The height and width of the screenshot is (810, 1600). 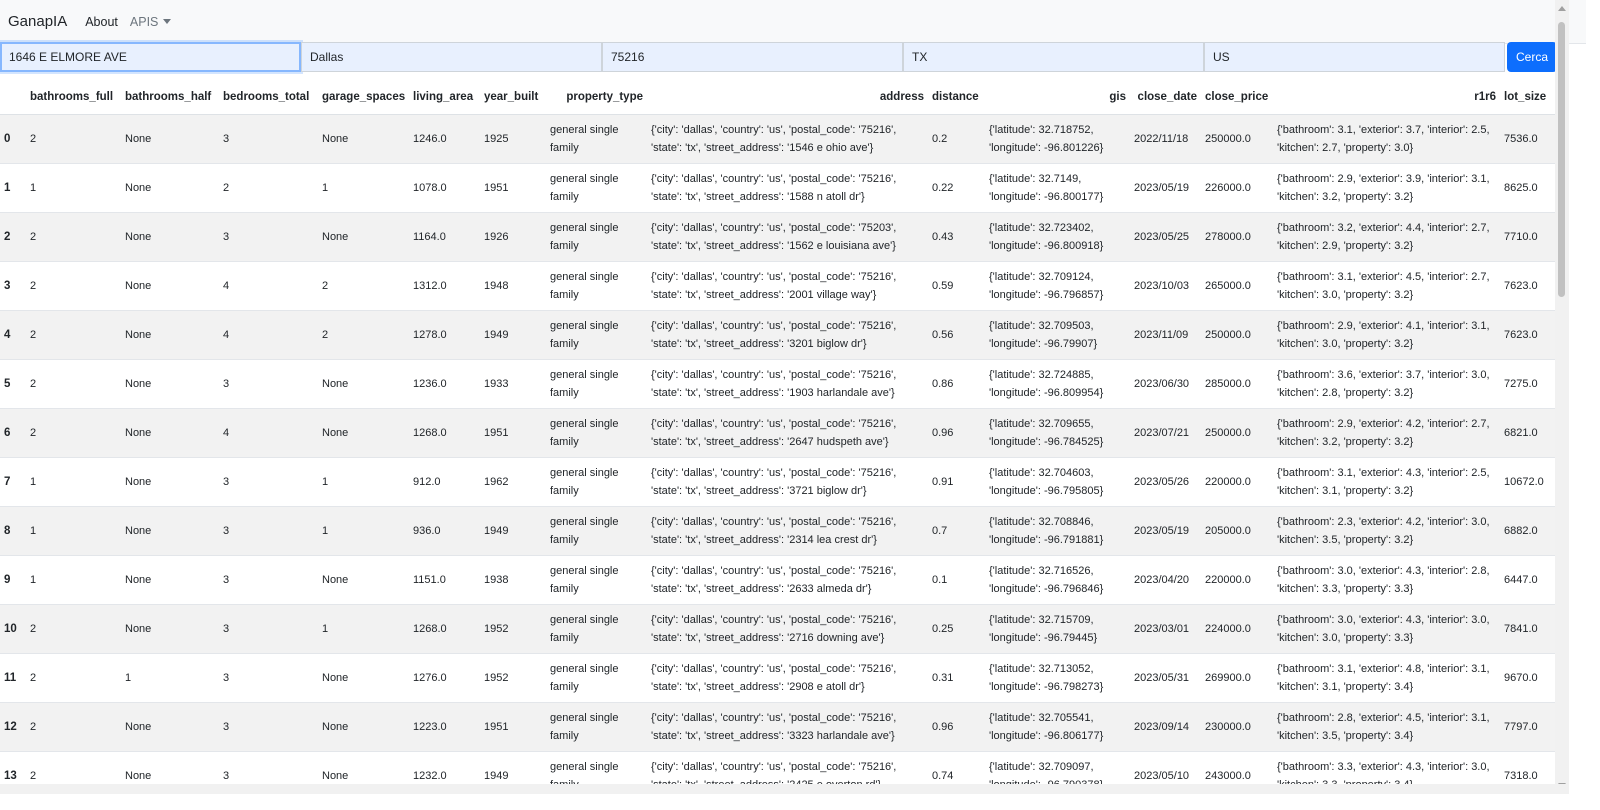 What do you see at coordinates (1237, 97) in the screenshot?
I see `header-cell: close_price` at bounding box center [1237, 97].